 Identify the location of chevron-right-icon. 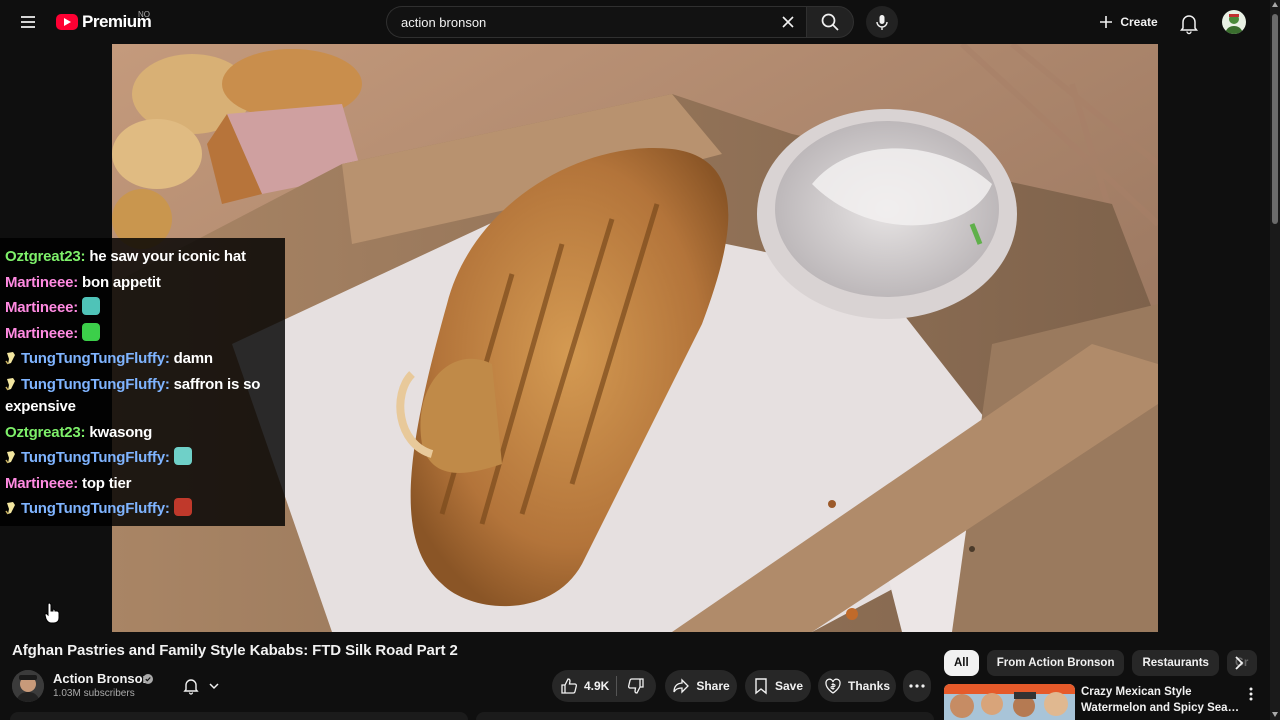
(1239, 663).